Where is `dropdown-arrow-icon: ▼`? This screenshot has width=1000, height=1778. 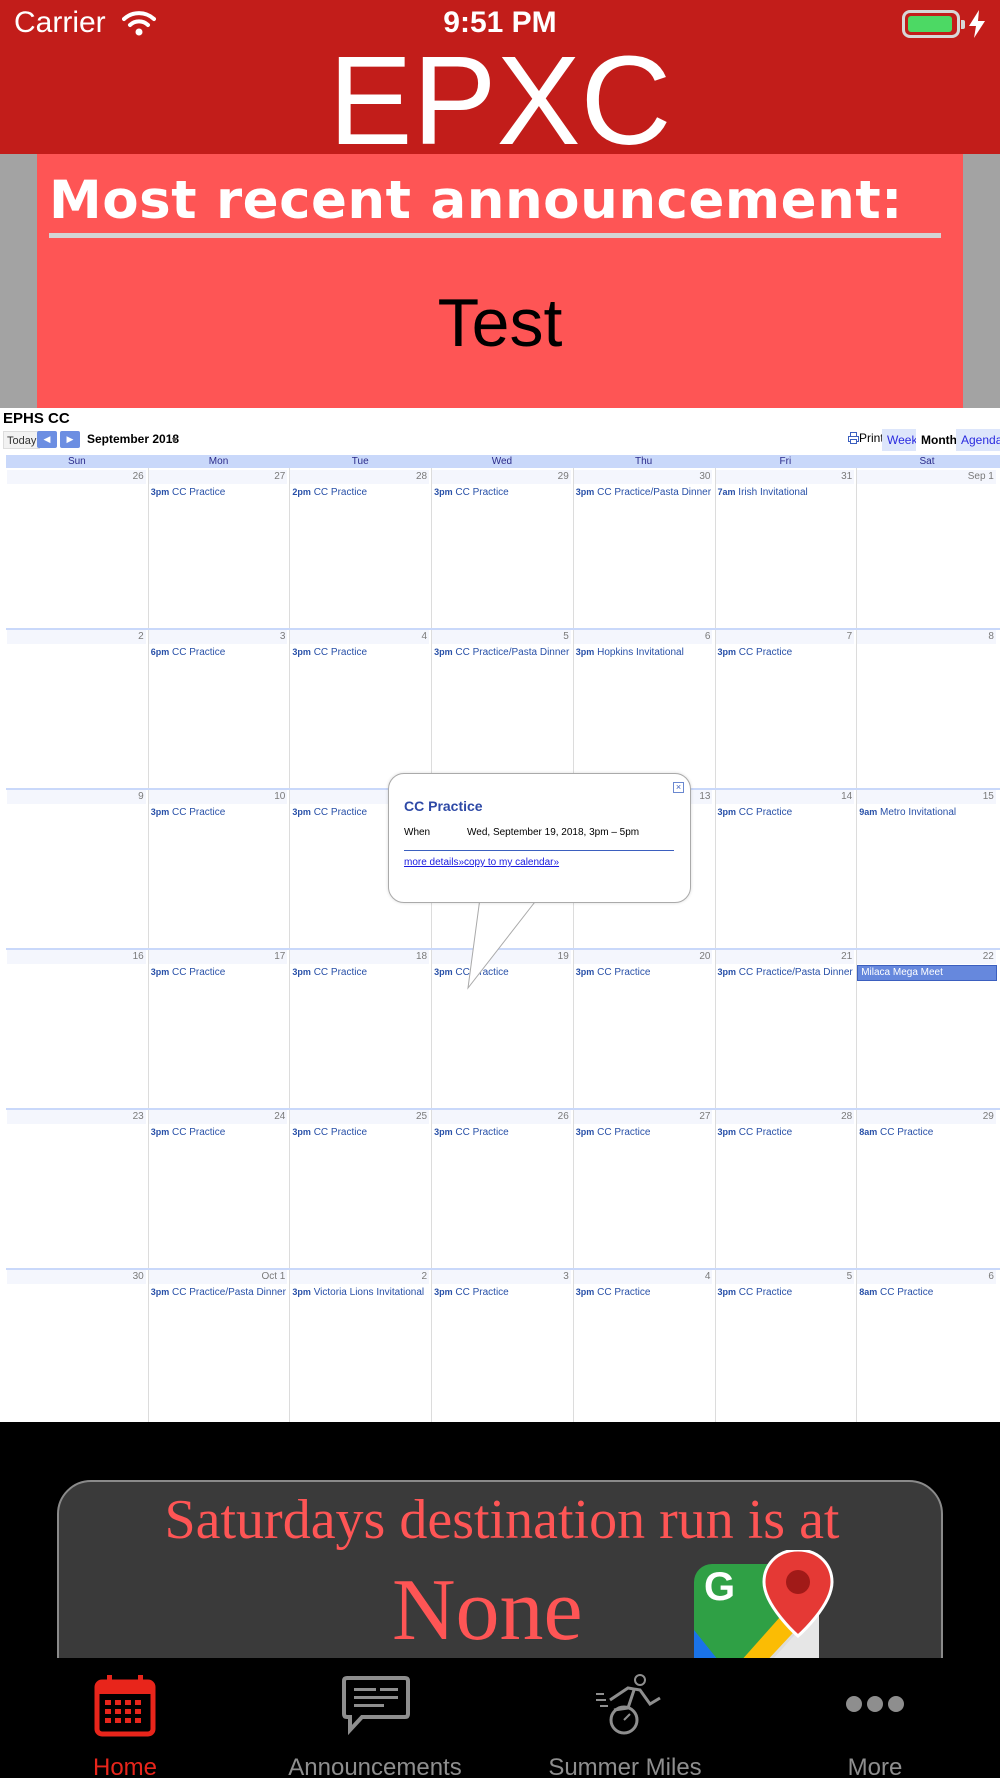 dropdown-arrow-icon: ▼ is located at coordinates (174, 440).